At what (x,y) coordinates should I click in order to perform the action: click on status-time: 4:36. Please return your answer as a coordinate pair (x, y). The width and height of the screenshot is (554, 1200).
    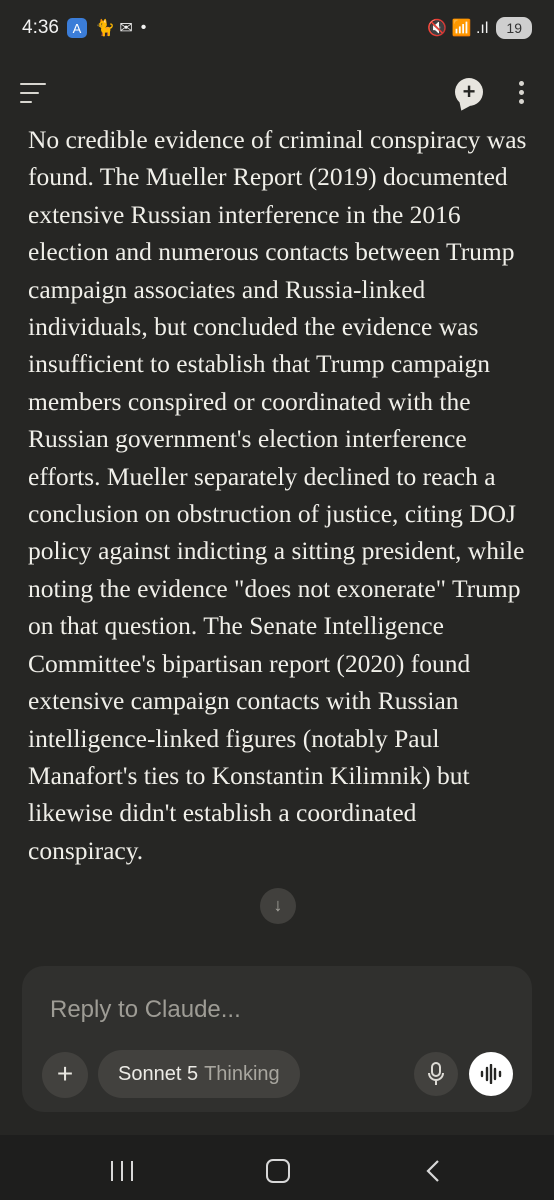
    Looking at the image, I should click on (40, 27).